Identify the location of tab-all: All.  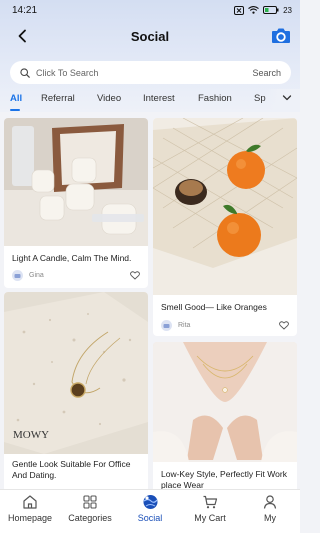
(16, 98).